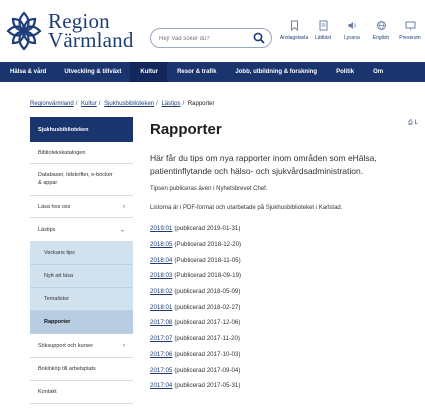 This screenshot has width=425, height=415. I want to click on report-item: 2017:08 (publicerad 2017-12-06), so click(280, 323).